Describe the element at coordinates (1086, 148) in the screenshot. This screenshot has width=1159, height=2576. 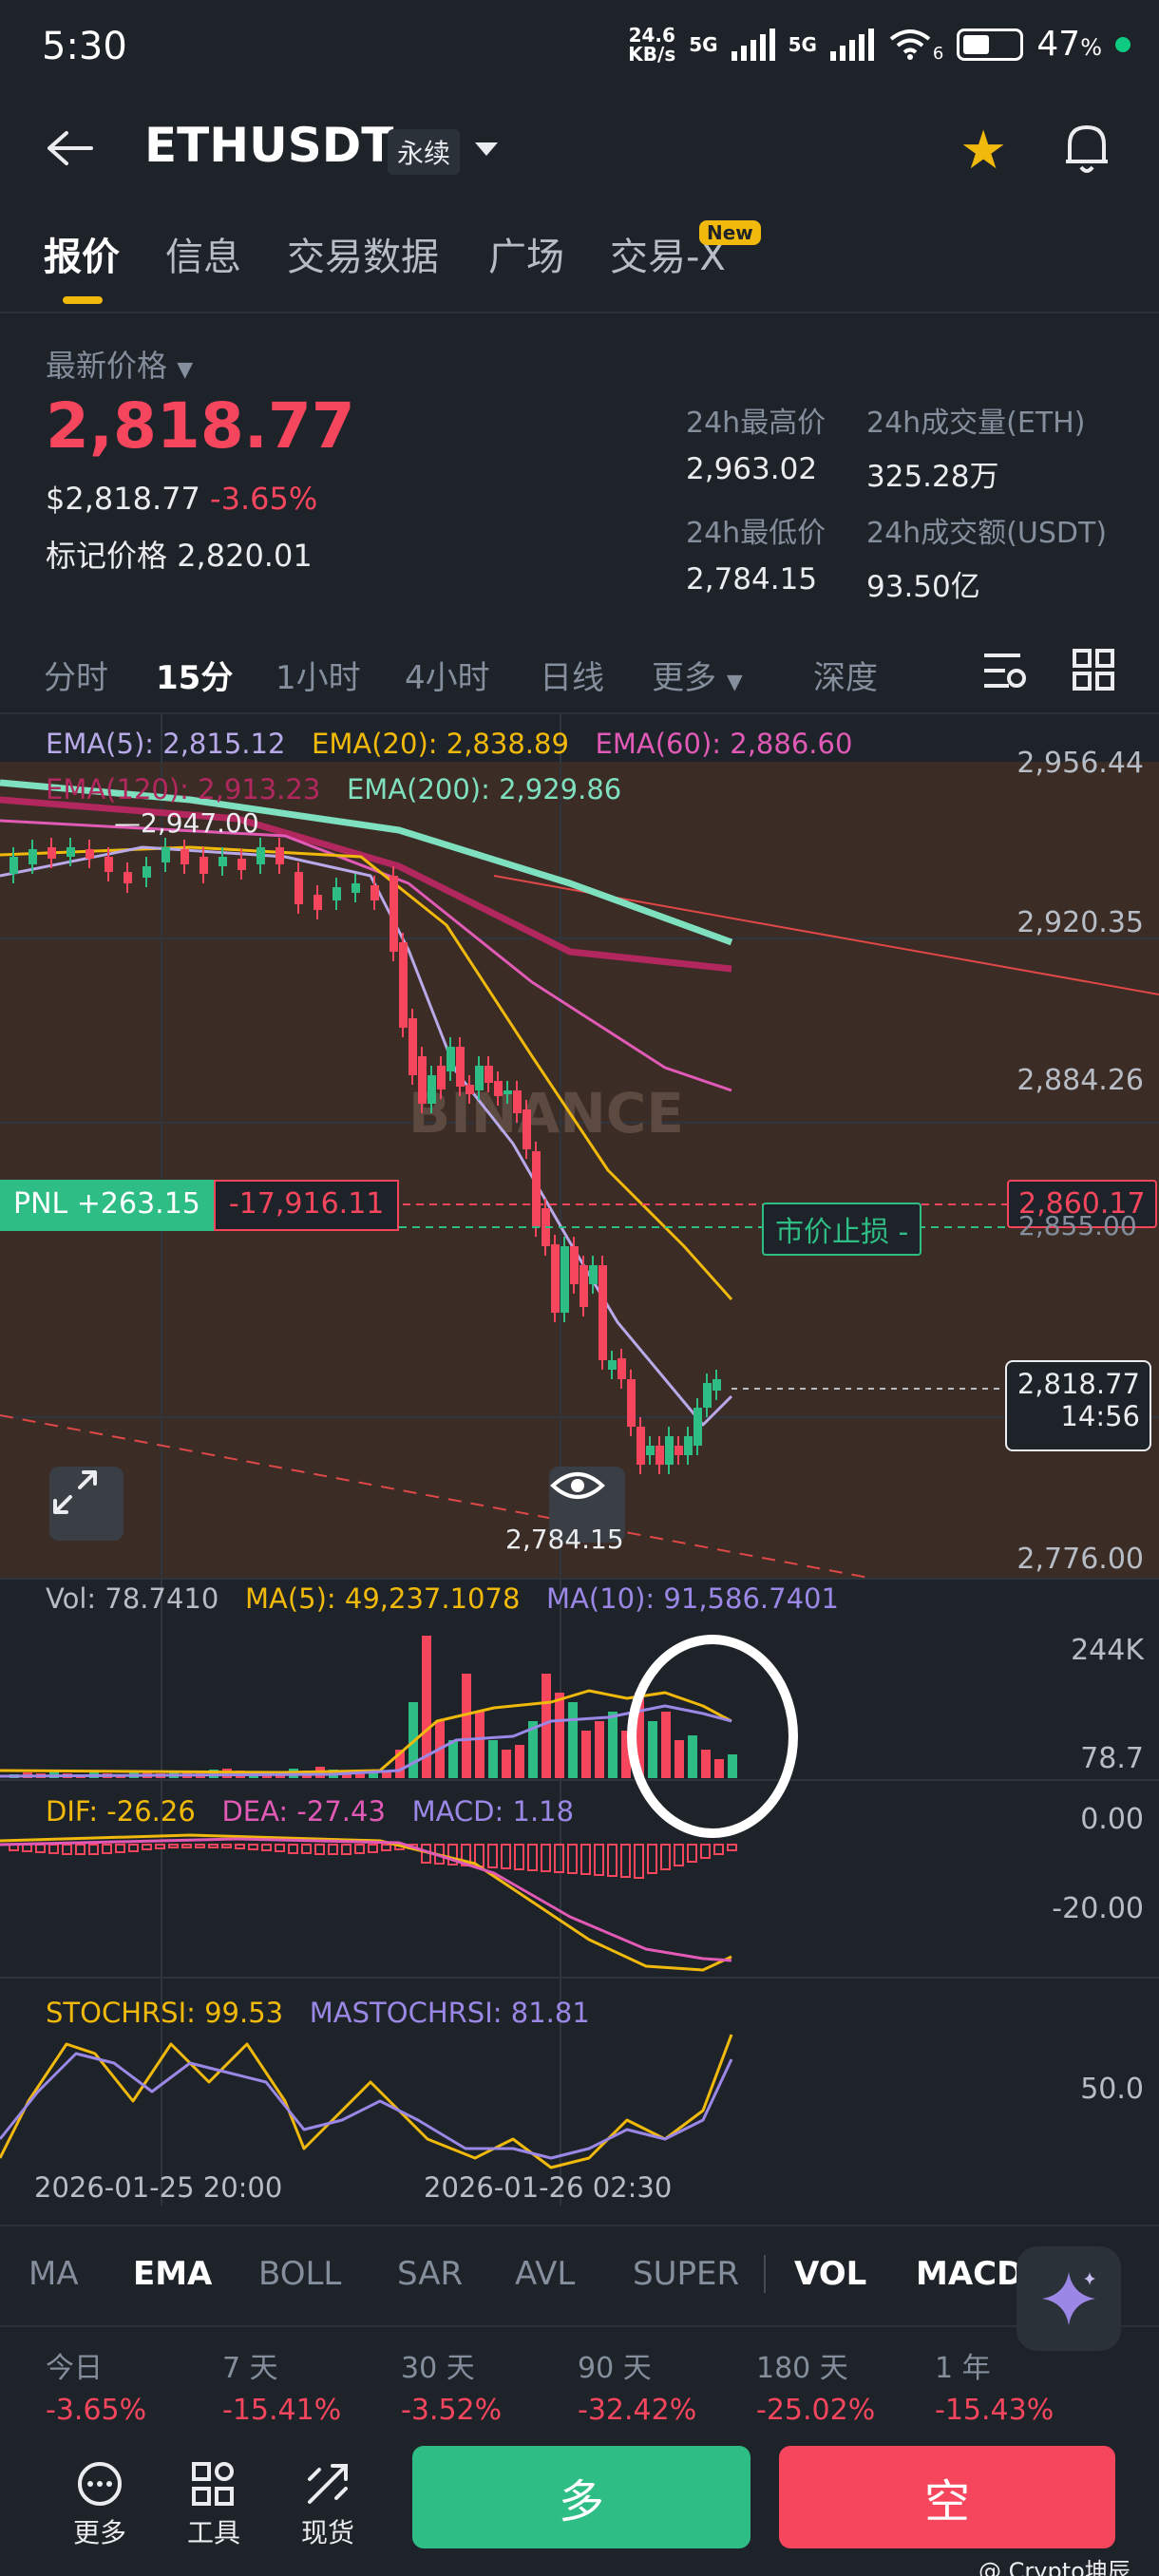
I see `bell-icon` at that location.